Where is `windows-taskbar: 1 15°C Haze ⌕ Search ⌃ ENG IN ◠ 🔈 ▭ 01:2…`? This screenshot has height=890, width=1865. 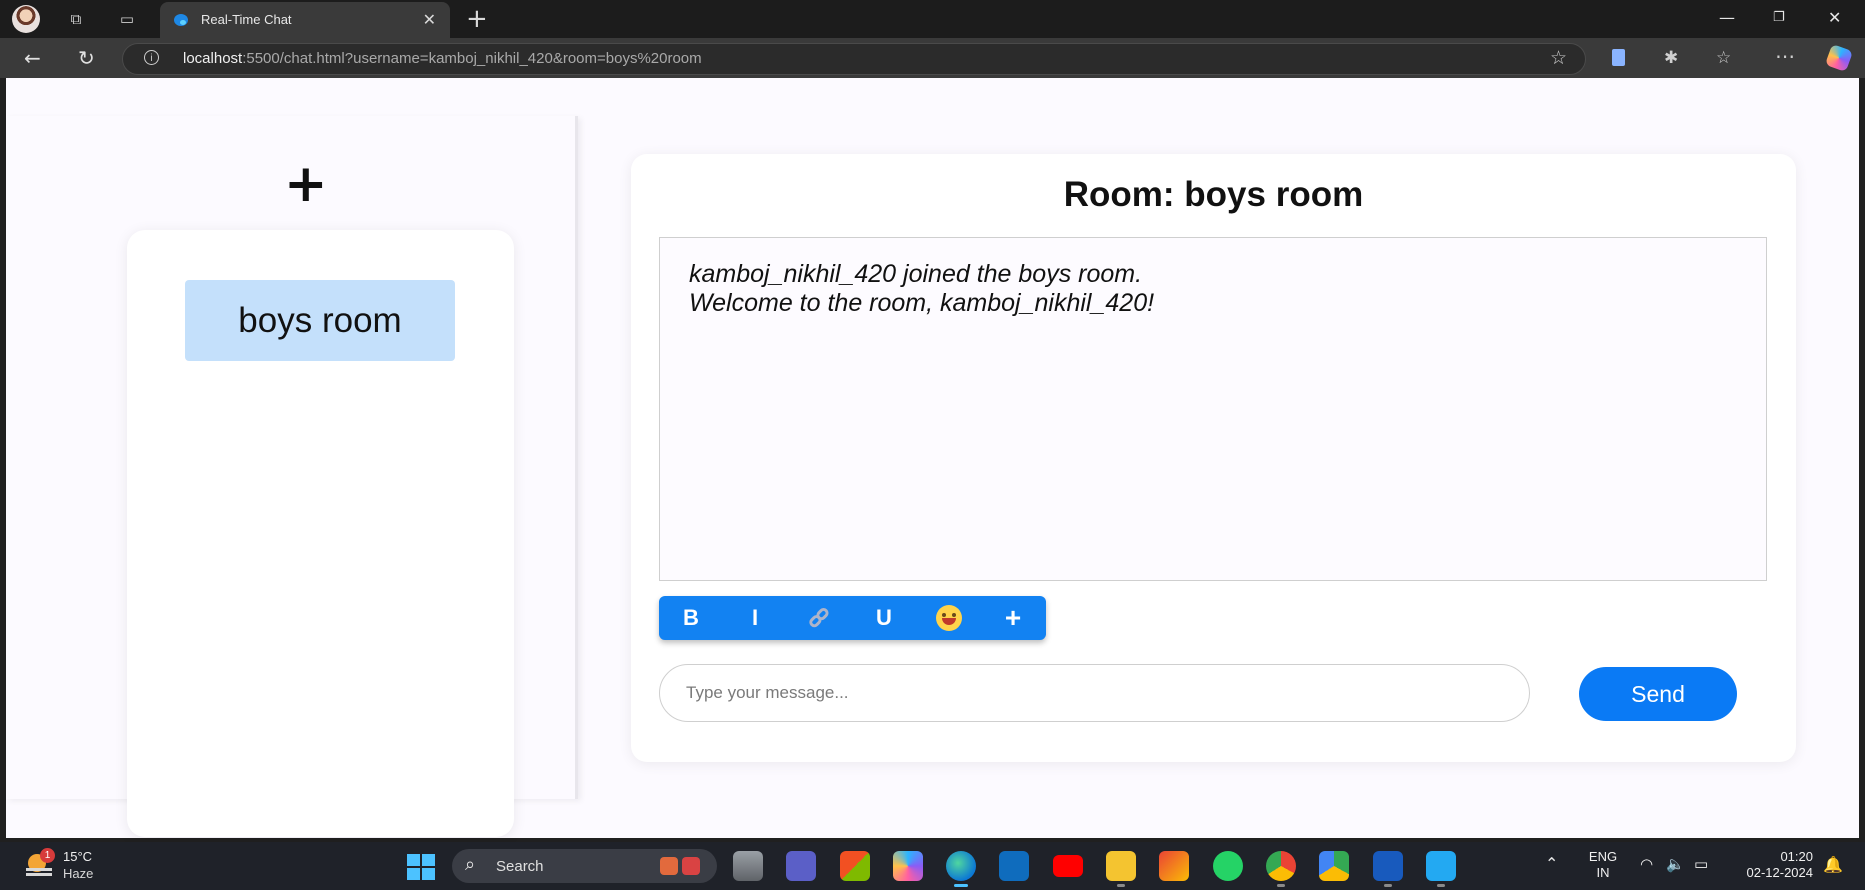 windows-taskbar: 1 15°C Haze ⌕ Search ⌃ ENG IN ◠ 🔈 ▭ 01:2… is located at coordinates (932, 866).